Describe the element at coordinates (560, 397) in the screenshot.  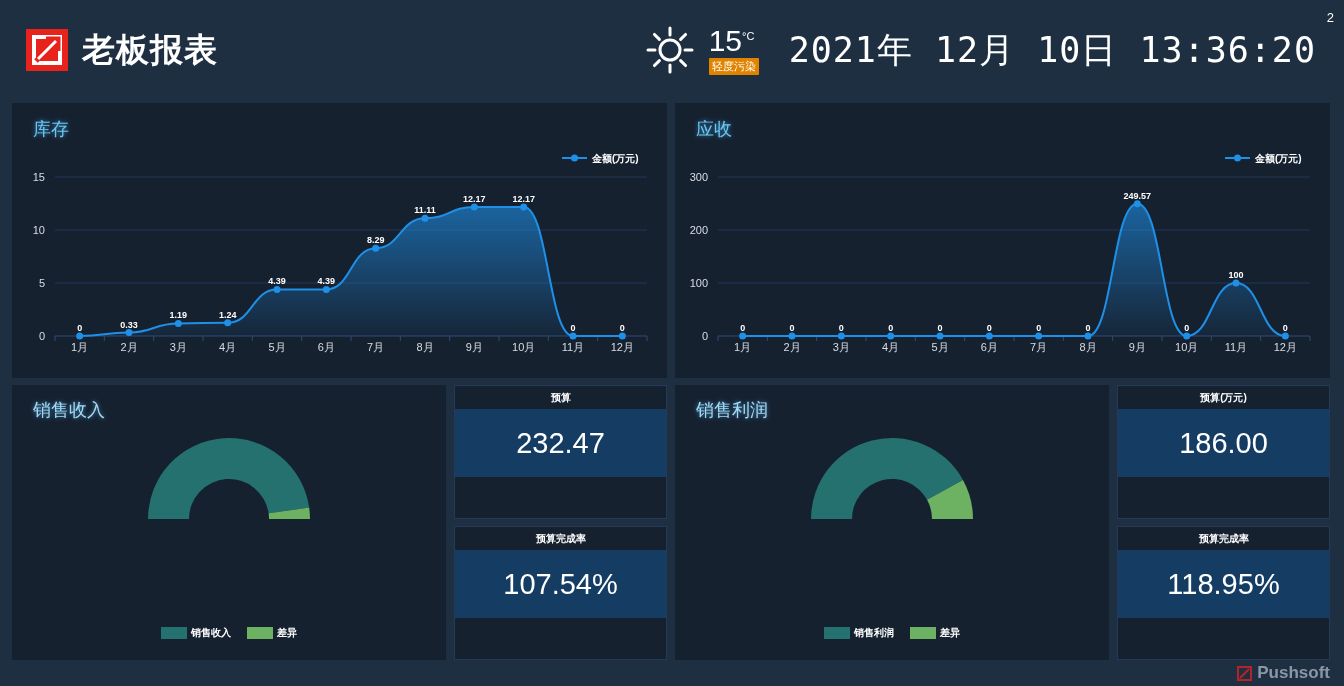
I see `card-label: 预算` at that location.